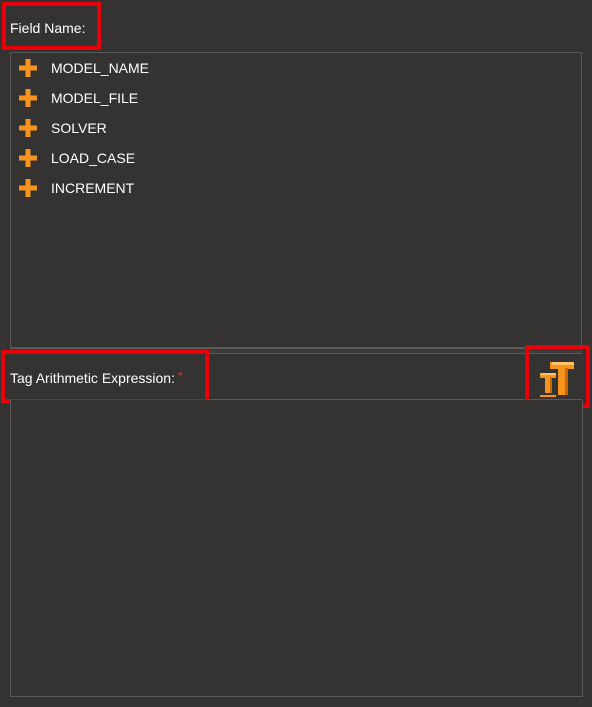  Describe the element at coordinates (48, 28) in the screenshot. I see `field-name-label: Field Name:` at that location.